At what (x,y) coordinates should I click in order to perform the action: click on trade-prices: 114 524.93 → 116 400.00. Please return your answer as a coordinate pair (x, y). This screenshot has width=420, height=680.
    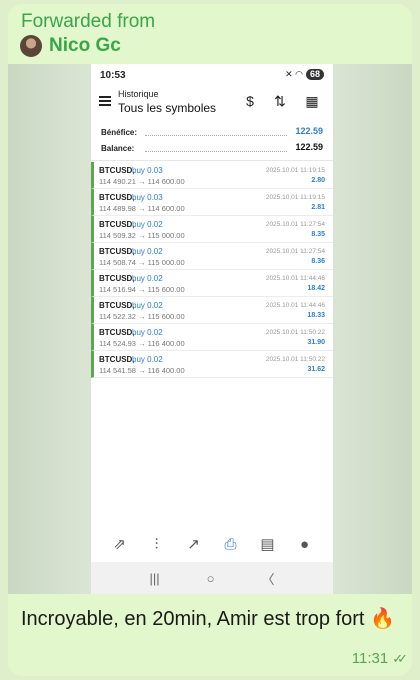
    Looking at the image, I should click on (142, 343).